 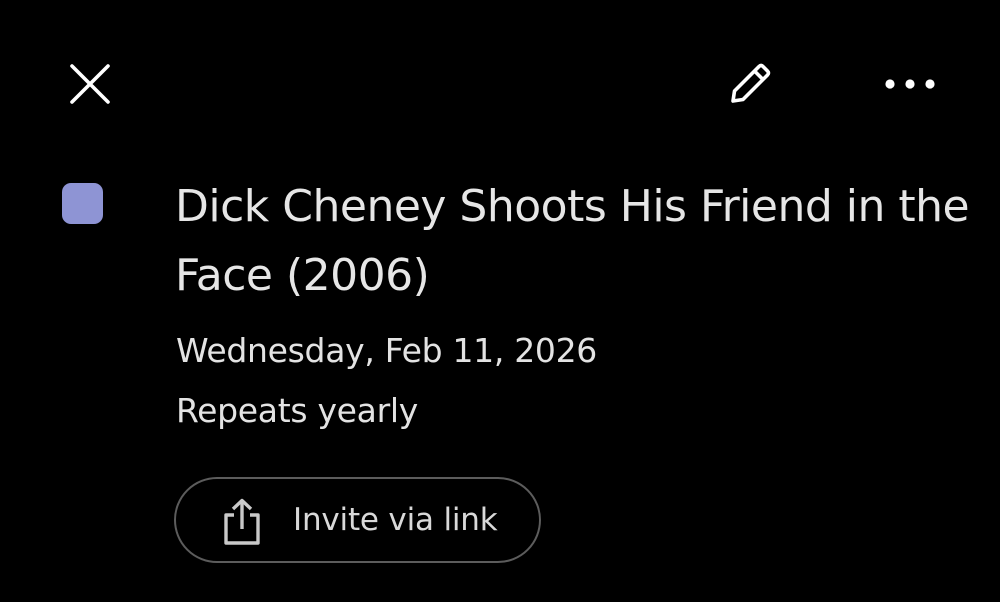 I want to click on more-options-button, so click(x=910, y=84).